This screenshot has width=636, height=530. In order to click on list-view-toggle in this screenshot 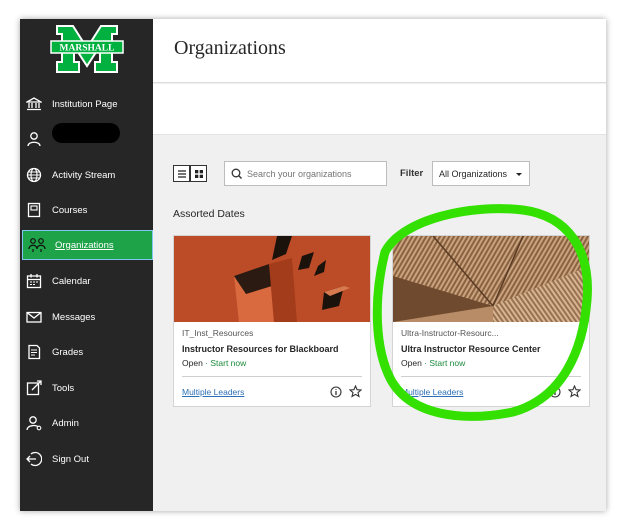, I will do `click(181, 173)`.